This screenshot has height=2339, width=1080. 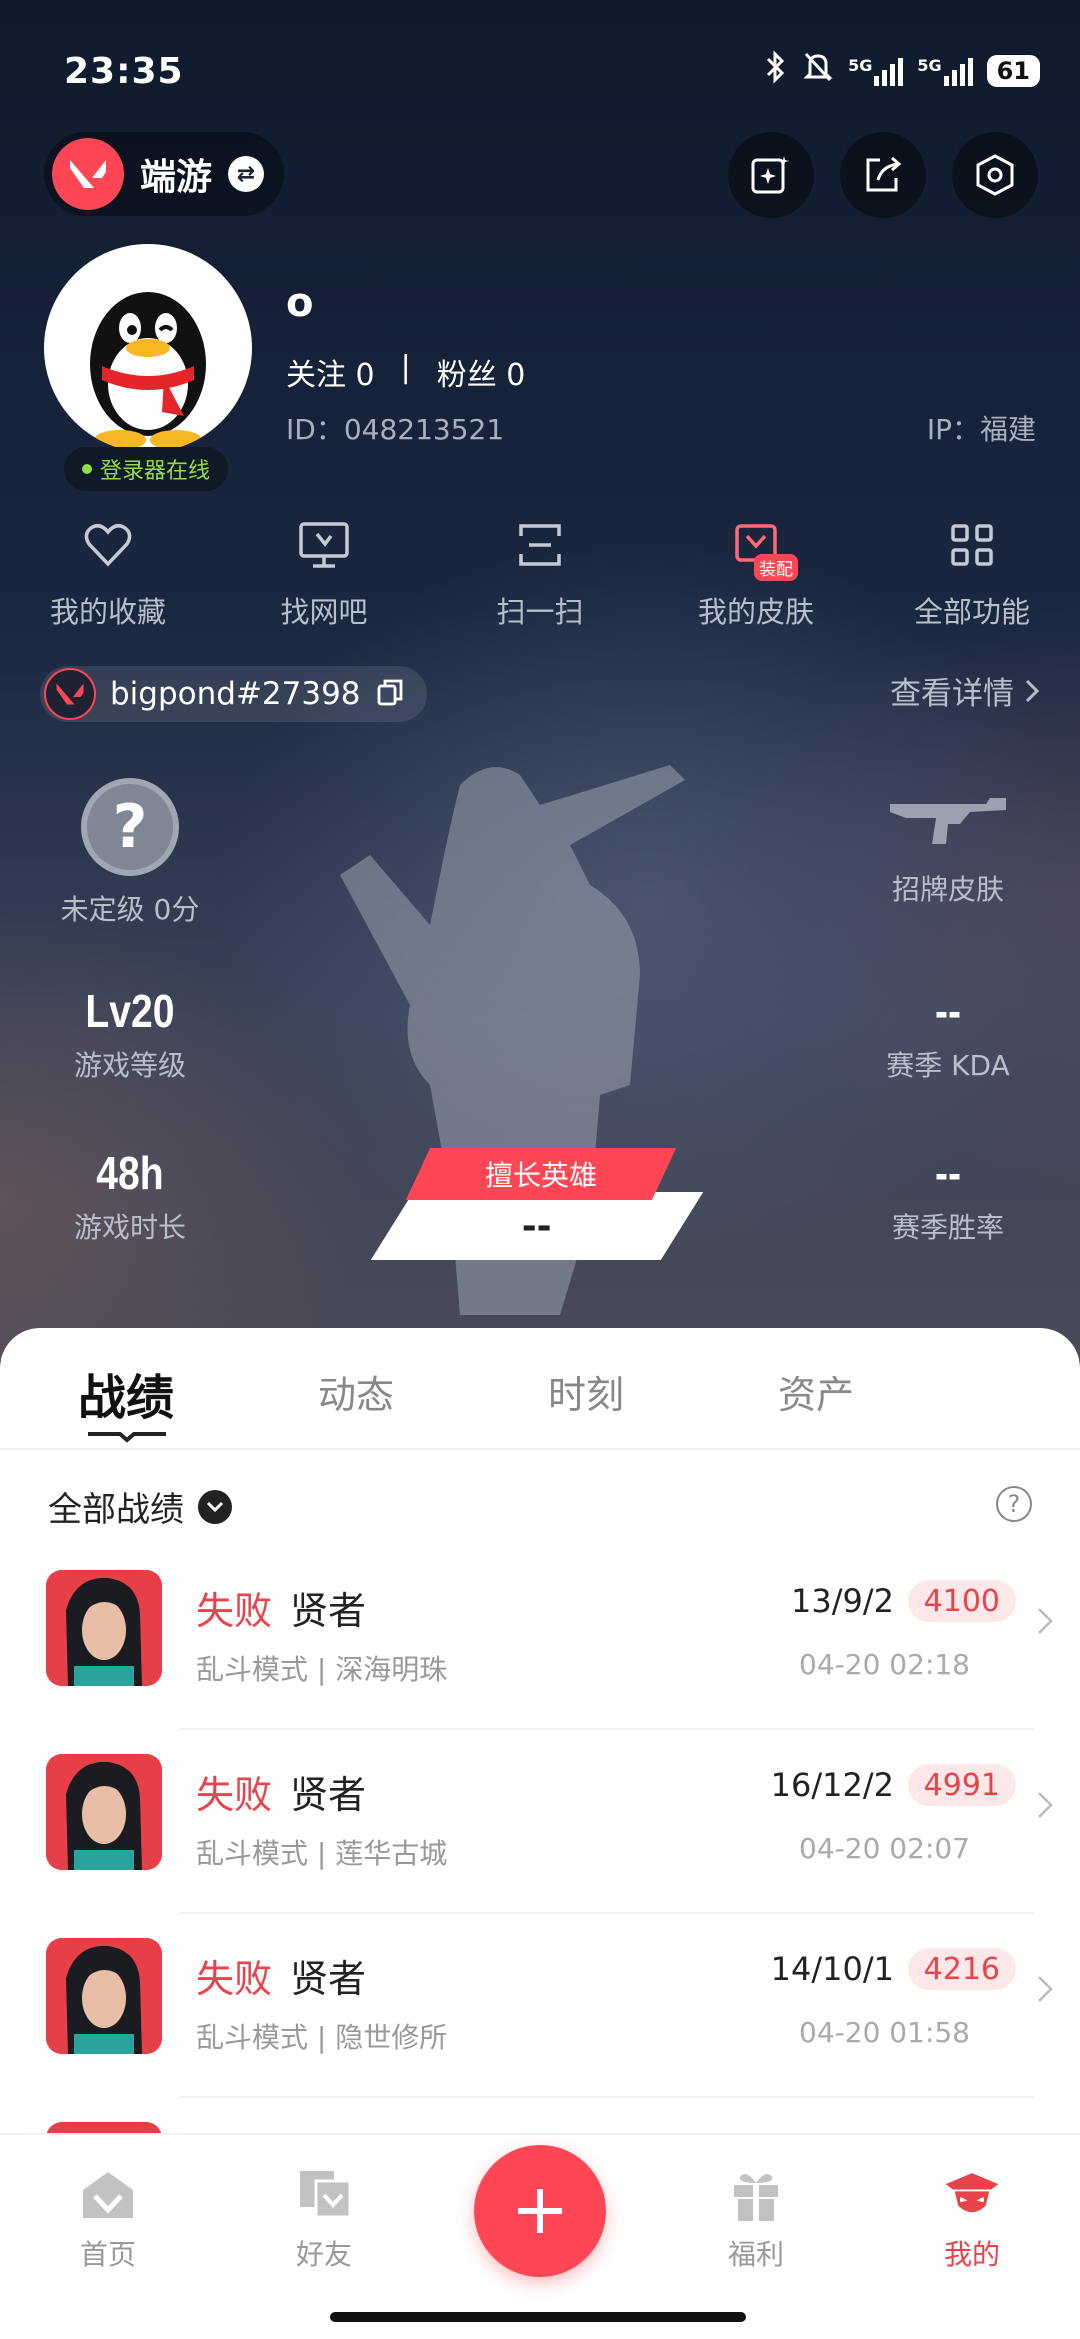 What do you see at coordinates (322, 1669) in the screenshot?
I see `match-mode-map: 乱斗模式 | 深海明珠` at bounding box center [322, 1669].